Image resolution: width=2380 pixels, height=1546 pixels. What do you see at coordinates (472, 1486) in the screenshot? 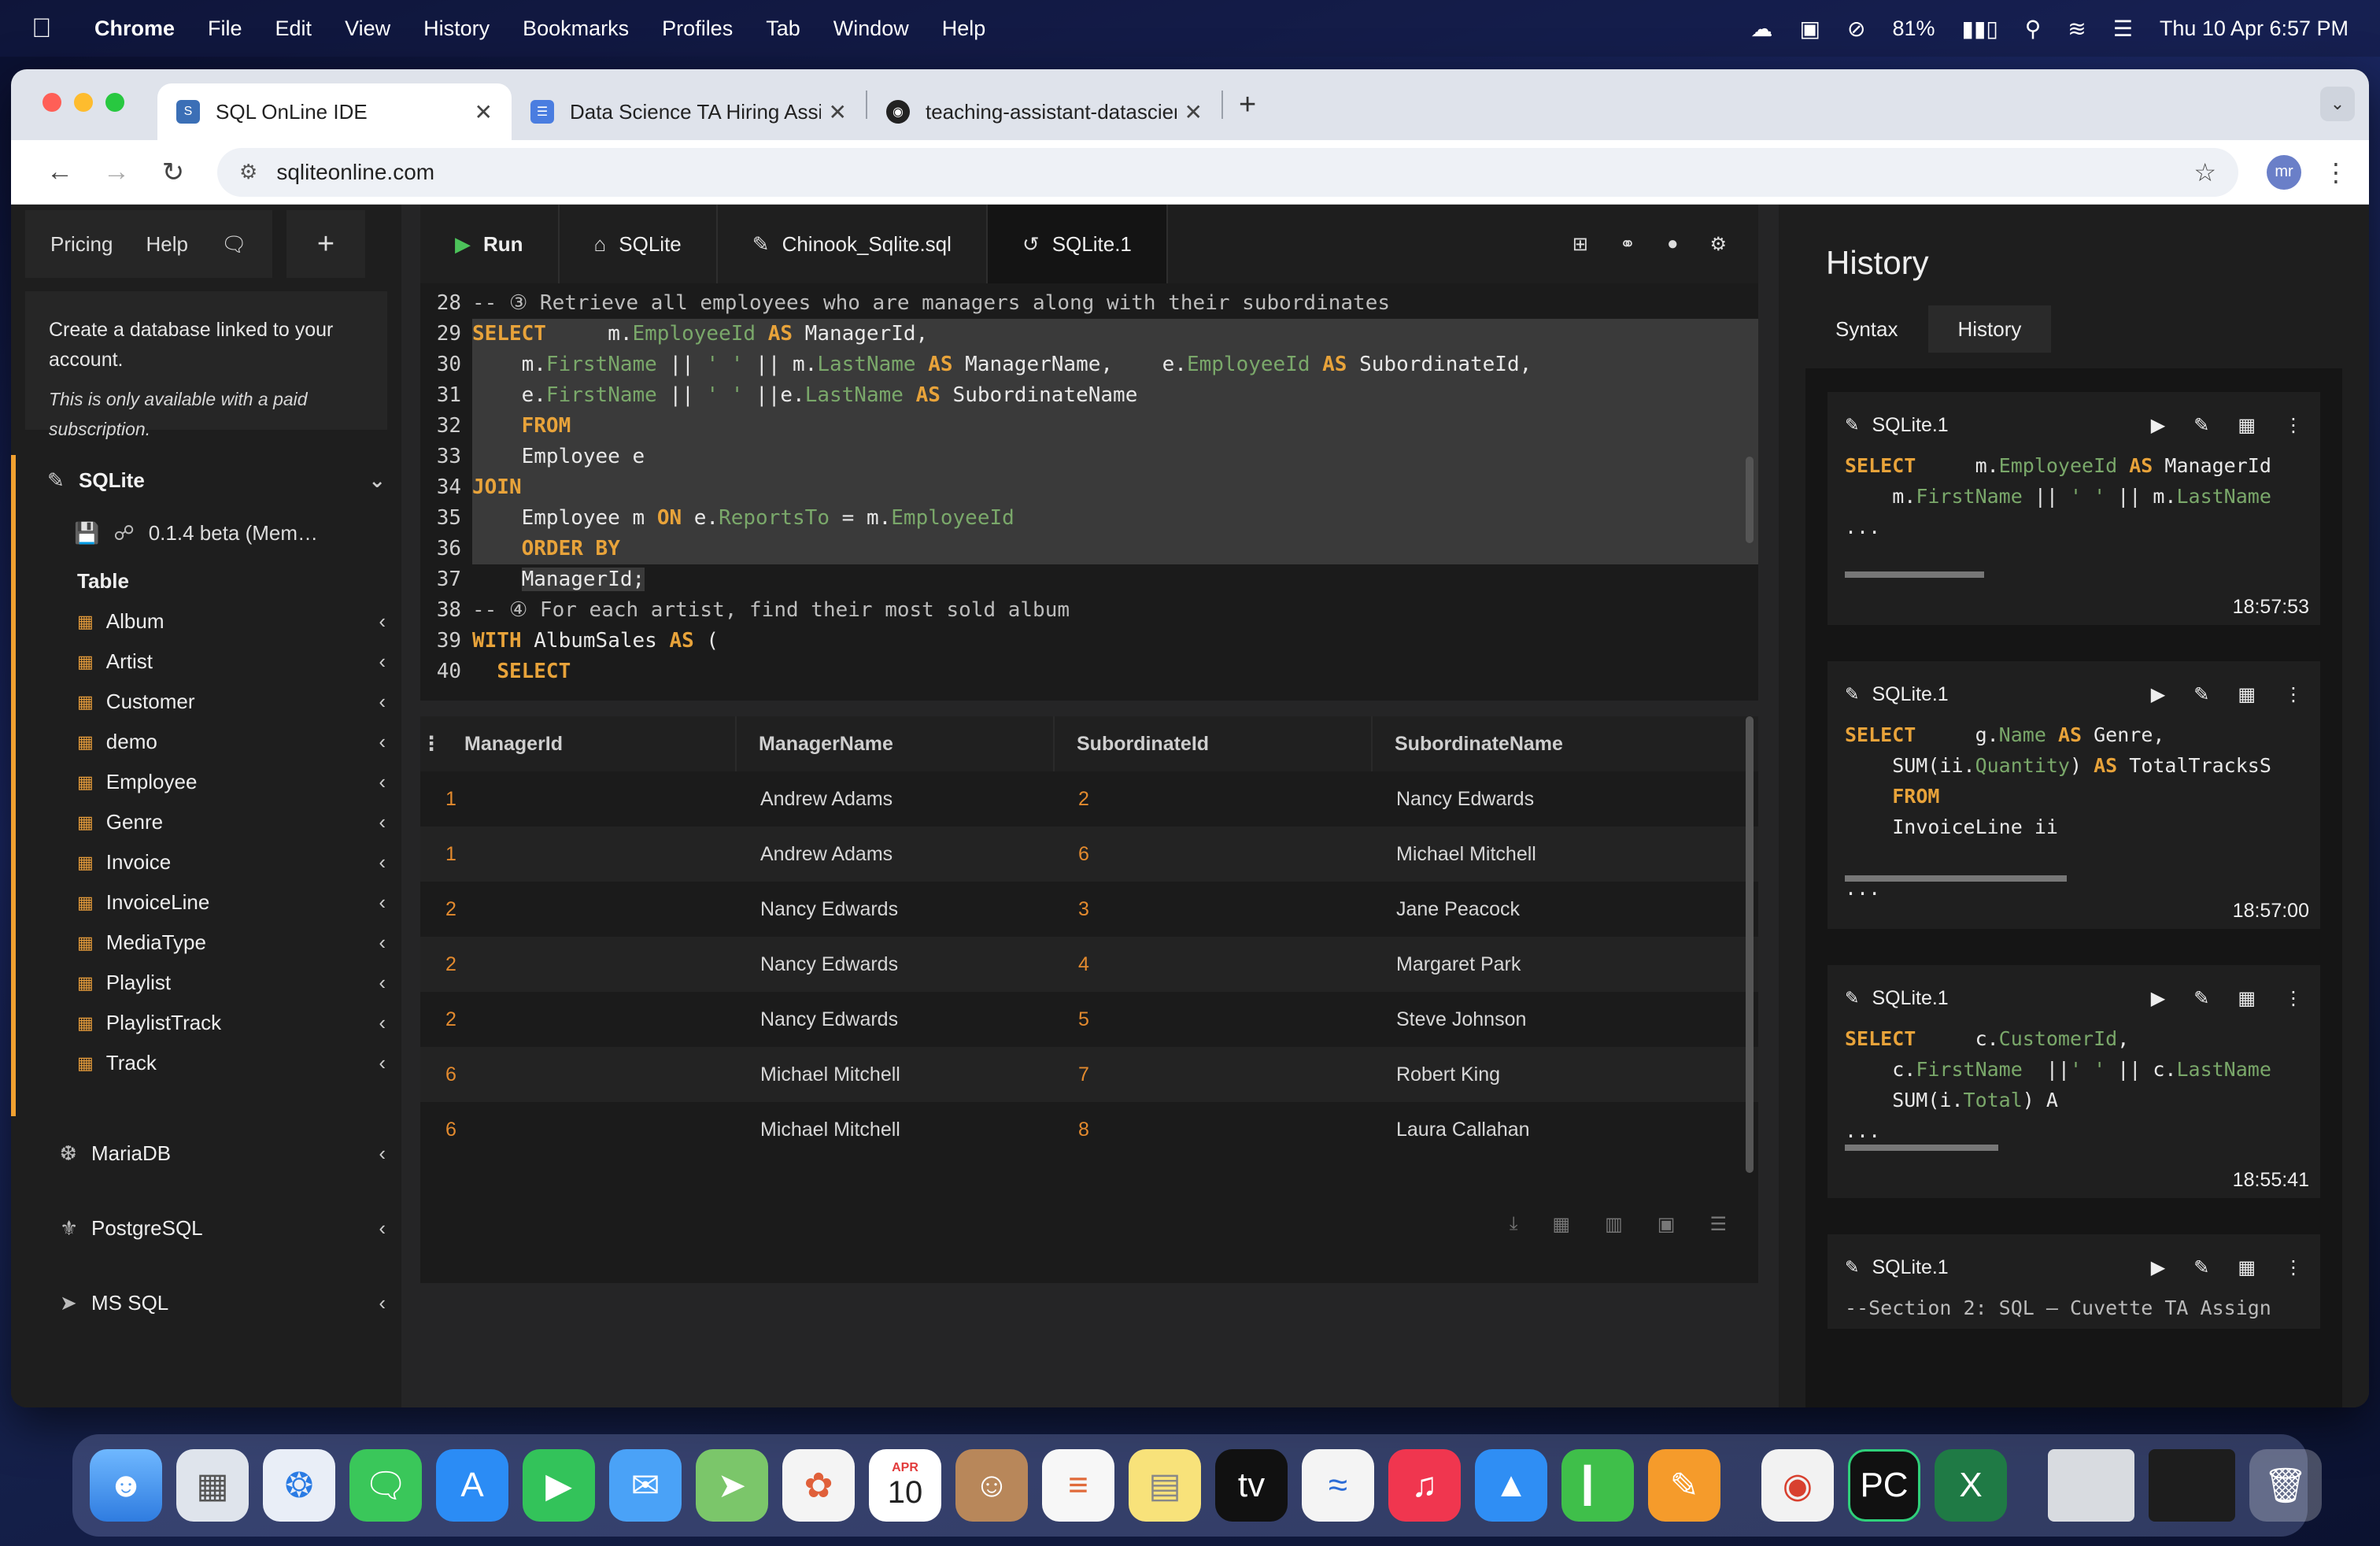
I see `appstore-icon: A` at bounding box center [472, 1486].